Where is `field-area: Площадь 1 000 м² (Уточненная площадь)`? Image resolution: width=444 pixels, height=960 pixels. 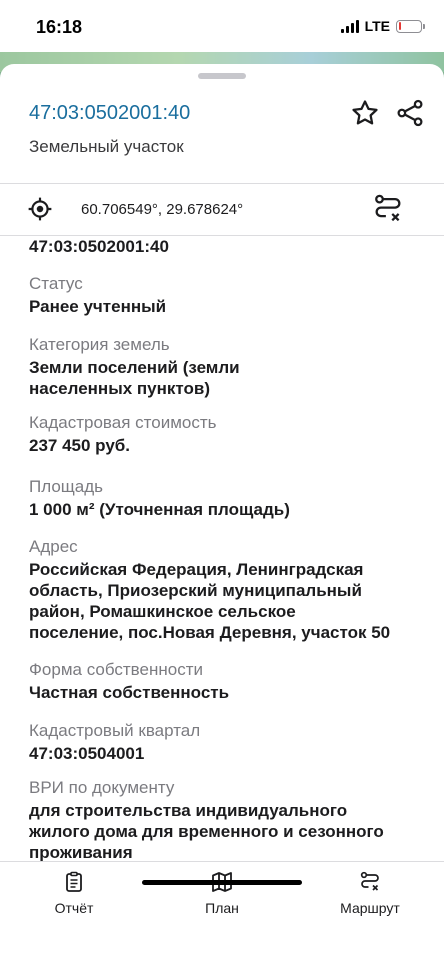 field-area: Площадь 1 000 м² (Уточненная площадь) is located at coordinates (224, 498).